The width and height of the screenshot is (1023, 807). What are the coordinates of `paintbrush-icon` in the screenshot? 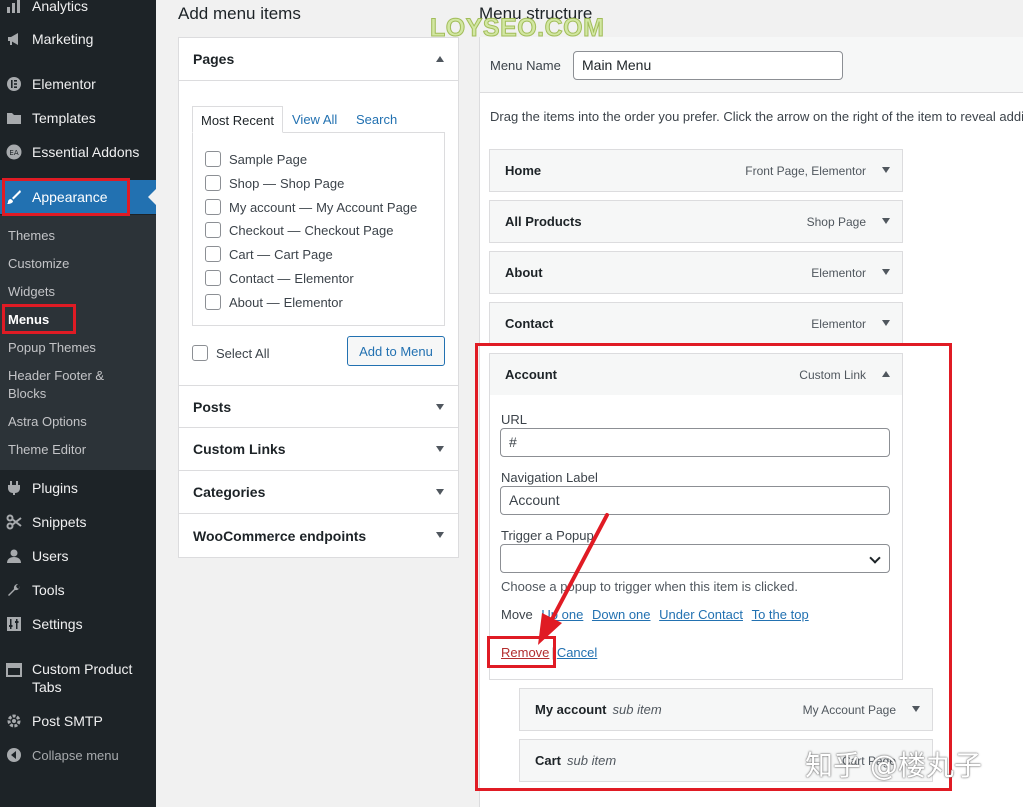 It's located at (14, 197).